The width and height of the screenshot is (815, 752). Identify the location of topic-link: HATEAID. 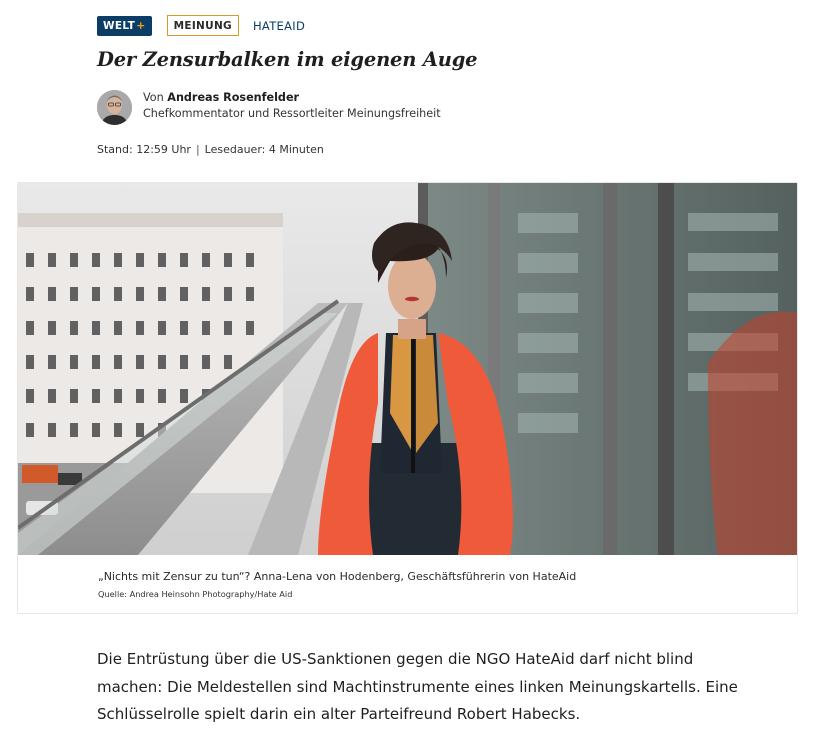
(279, 26).